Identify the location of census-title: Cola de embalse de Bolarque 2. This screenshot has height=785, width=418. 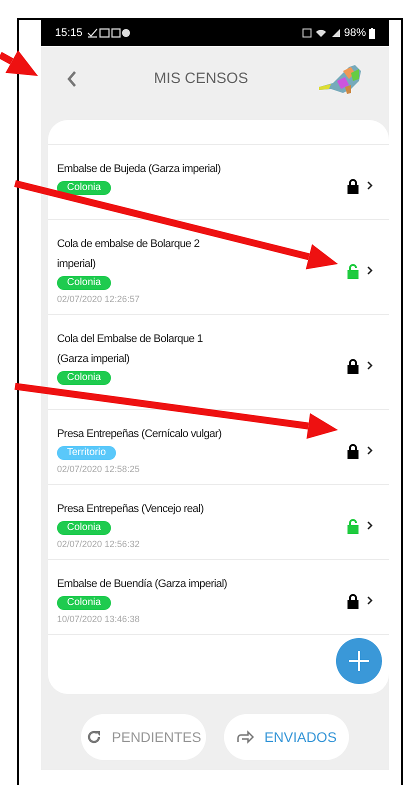
(128, 244).